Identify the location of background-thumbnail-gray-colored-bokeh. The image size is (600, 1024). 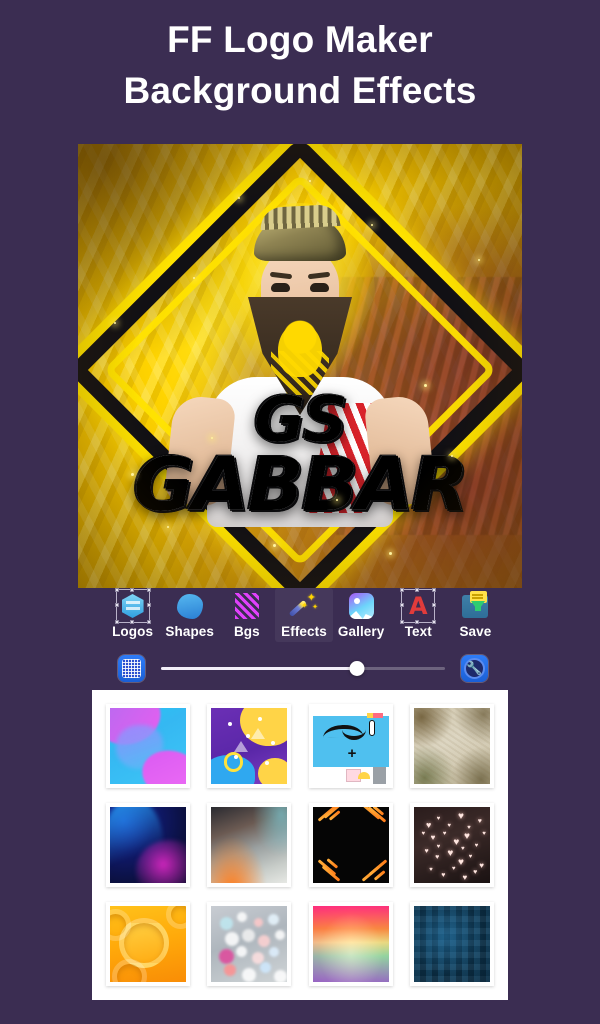
(249, 944).